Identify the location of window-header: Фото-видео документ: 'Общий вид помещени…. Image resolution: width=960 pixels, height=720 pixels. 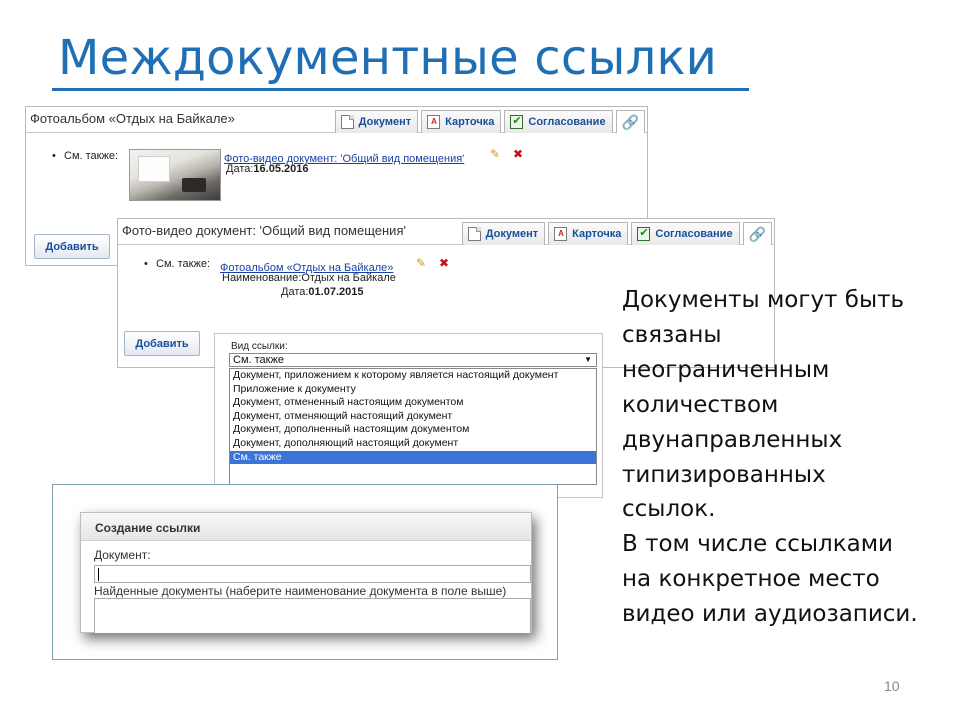
(446, 232).